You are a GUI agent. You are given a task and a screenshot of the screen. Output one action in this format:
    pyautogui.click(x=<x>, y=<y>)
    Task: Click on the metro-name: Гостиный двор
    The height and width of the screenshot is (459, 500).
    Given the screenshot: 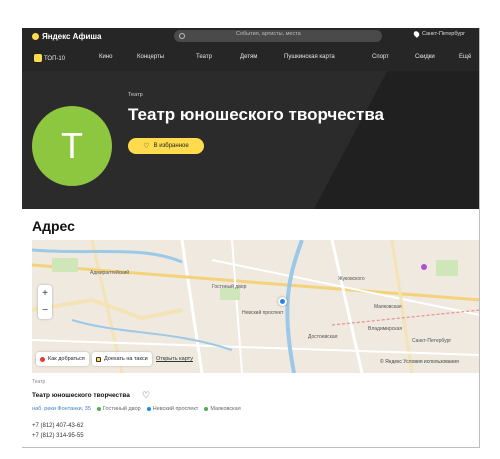 What is the action you would take?
    pyautogui.click(x=121, y=409)
    